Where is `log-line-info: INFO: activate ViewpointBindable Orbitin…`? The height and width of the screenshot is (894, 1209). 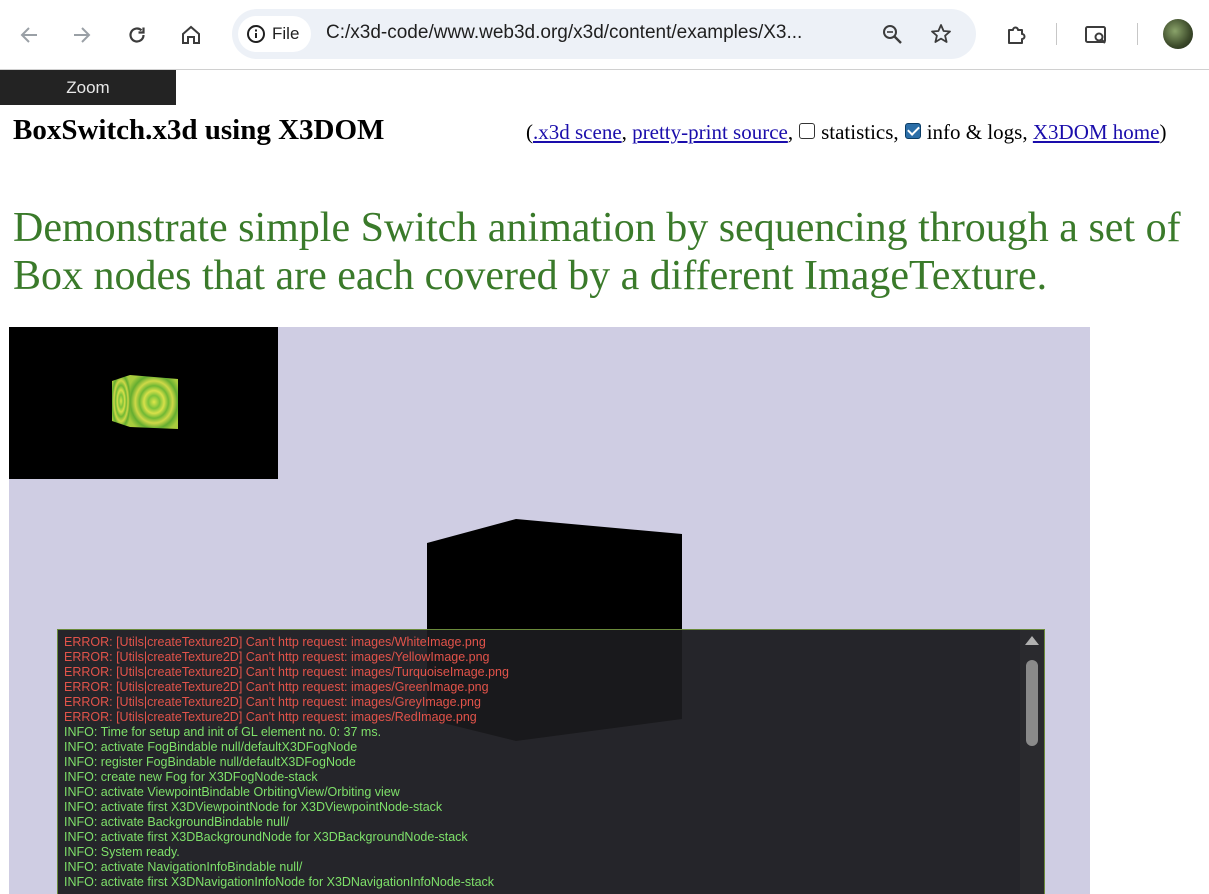
log-line-info: INFO: activate ViewpointBindable Orbitin… is located at coordinates (232, 792).